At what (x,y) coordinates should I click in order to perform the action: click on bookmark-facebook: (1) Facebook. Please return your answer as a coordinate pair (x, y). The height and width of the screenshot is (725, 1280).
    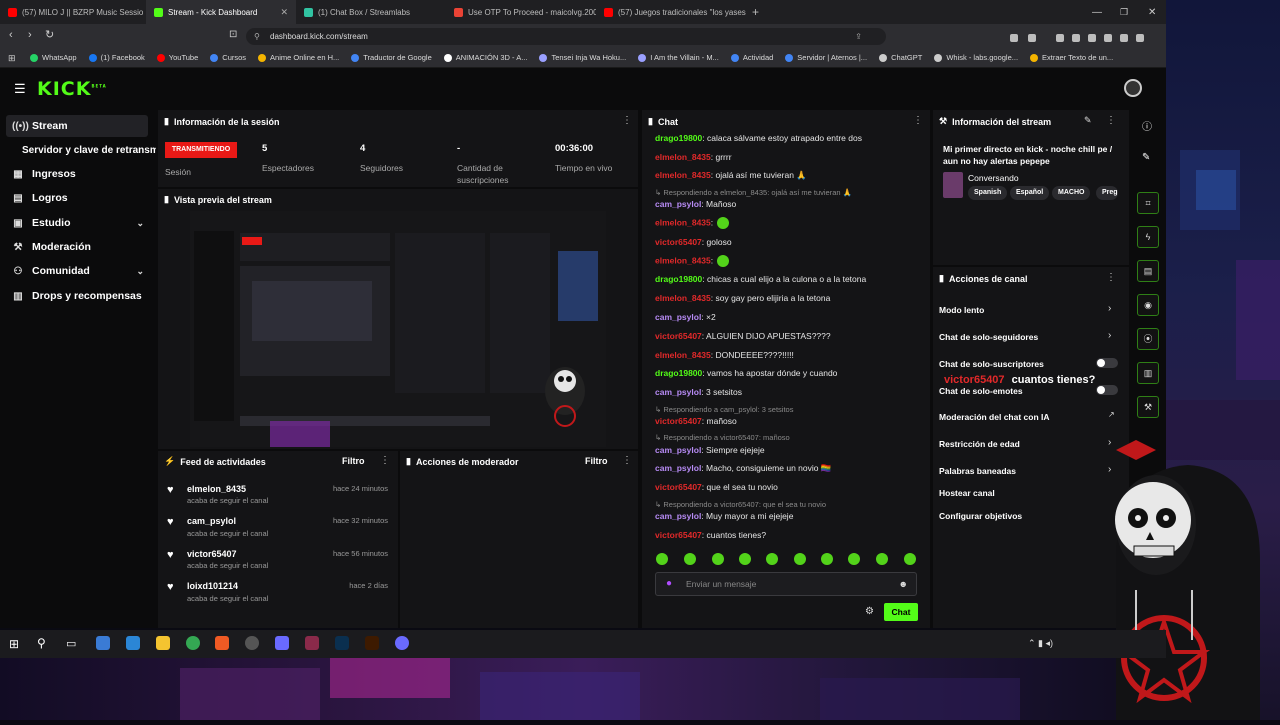
    Looking at the image, I should click on (116, 57).